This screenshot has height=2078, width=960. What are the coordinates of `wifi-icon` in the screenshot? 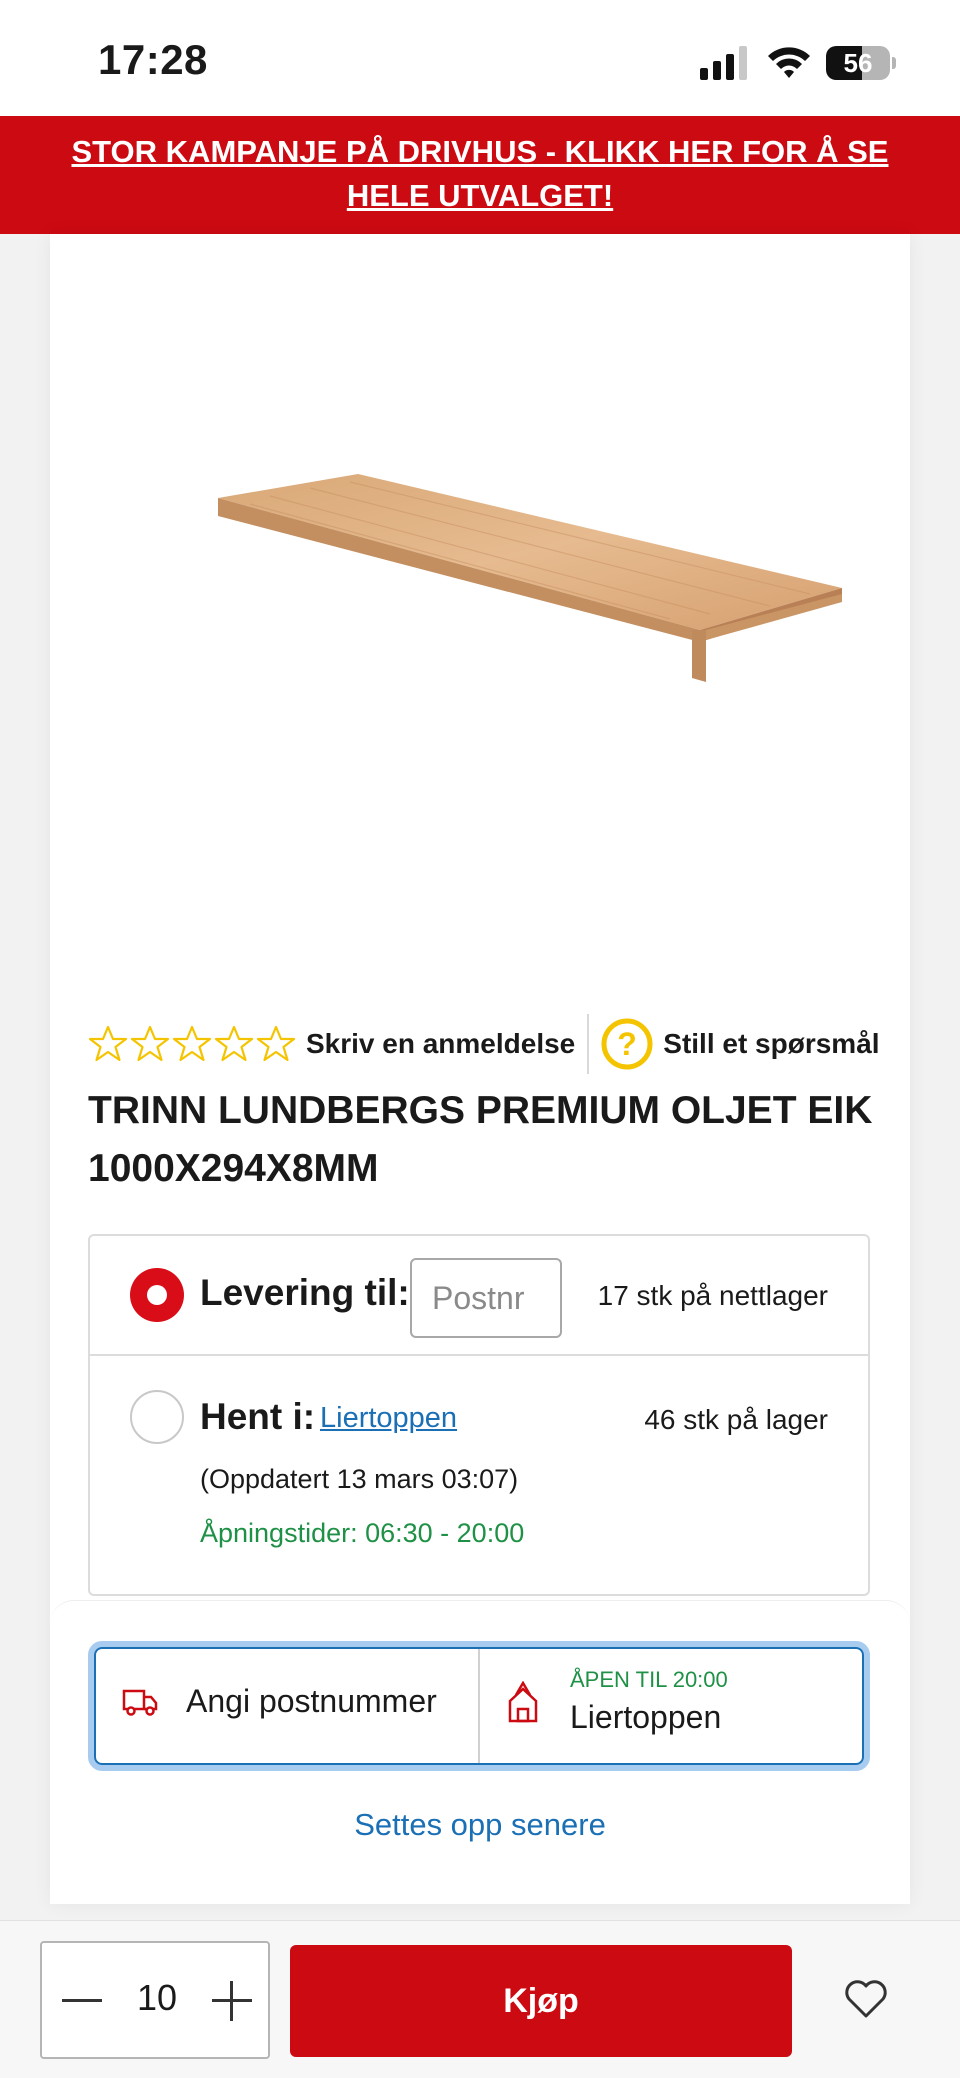 It's located at (789, 62).